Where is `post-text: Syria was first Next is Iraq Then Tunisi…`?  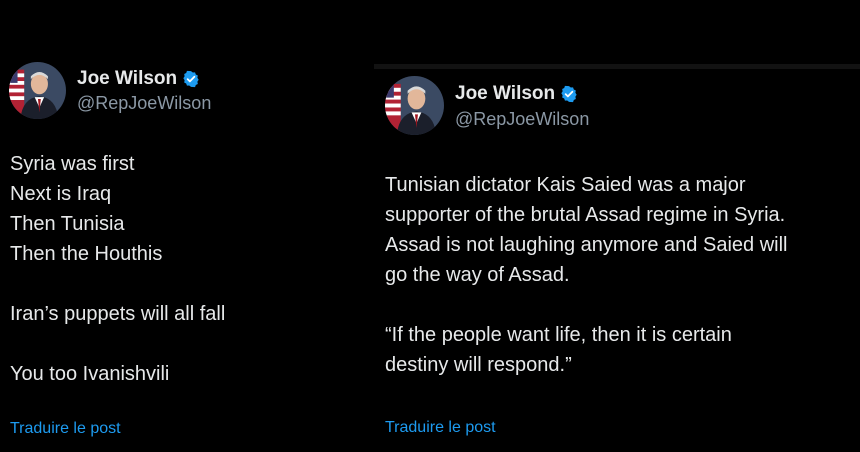
post-text: Syria was first Next is Iraq Then Tunisi… is located at coordinates (117, 269).